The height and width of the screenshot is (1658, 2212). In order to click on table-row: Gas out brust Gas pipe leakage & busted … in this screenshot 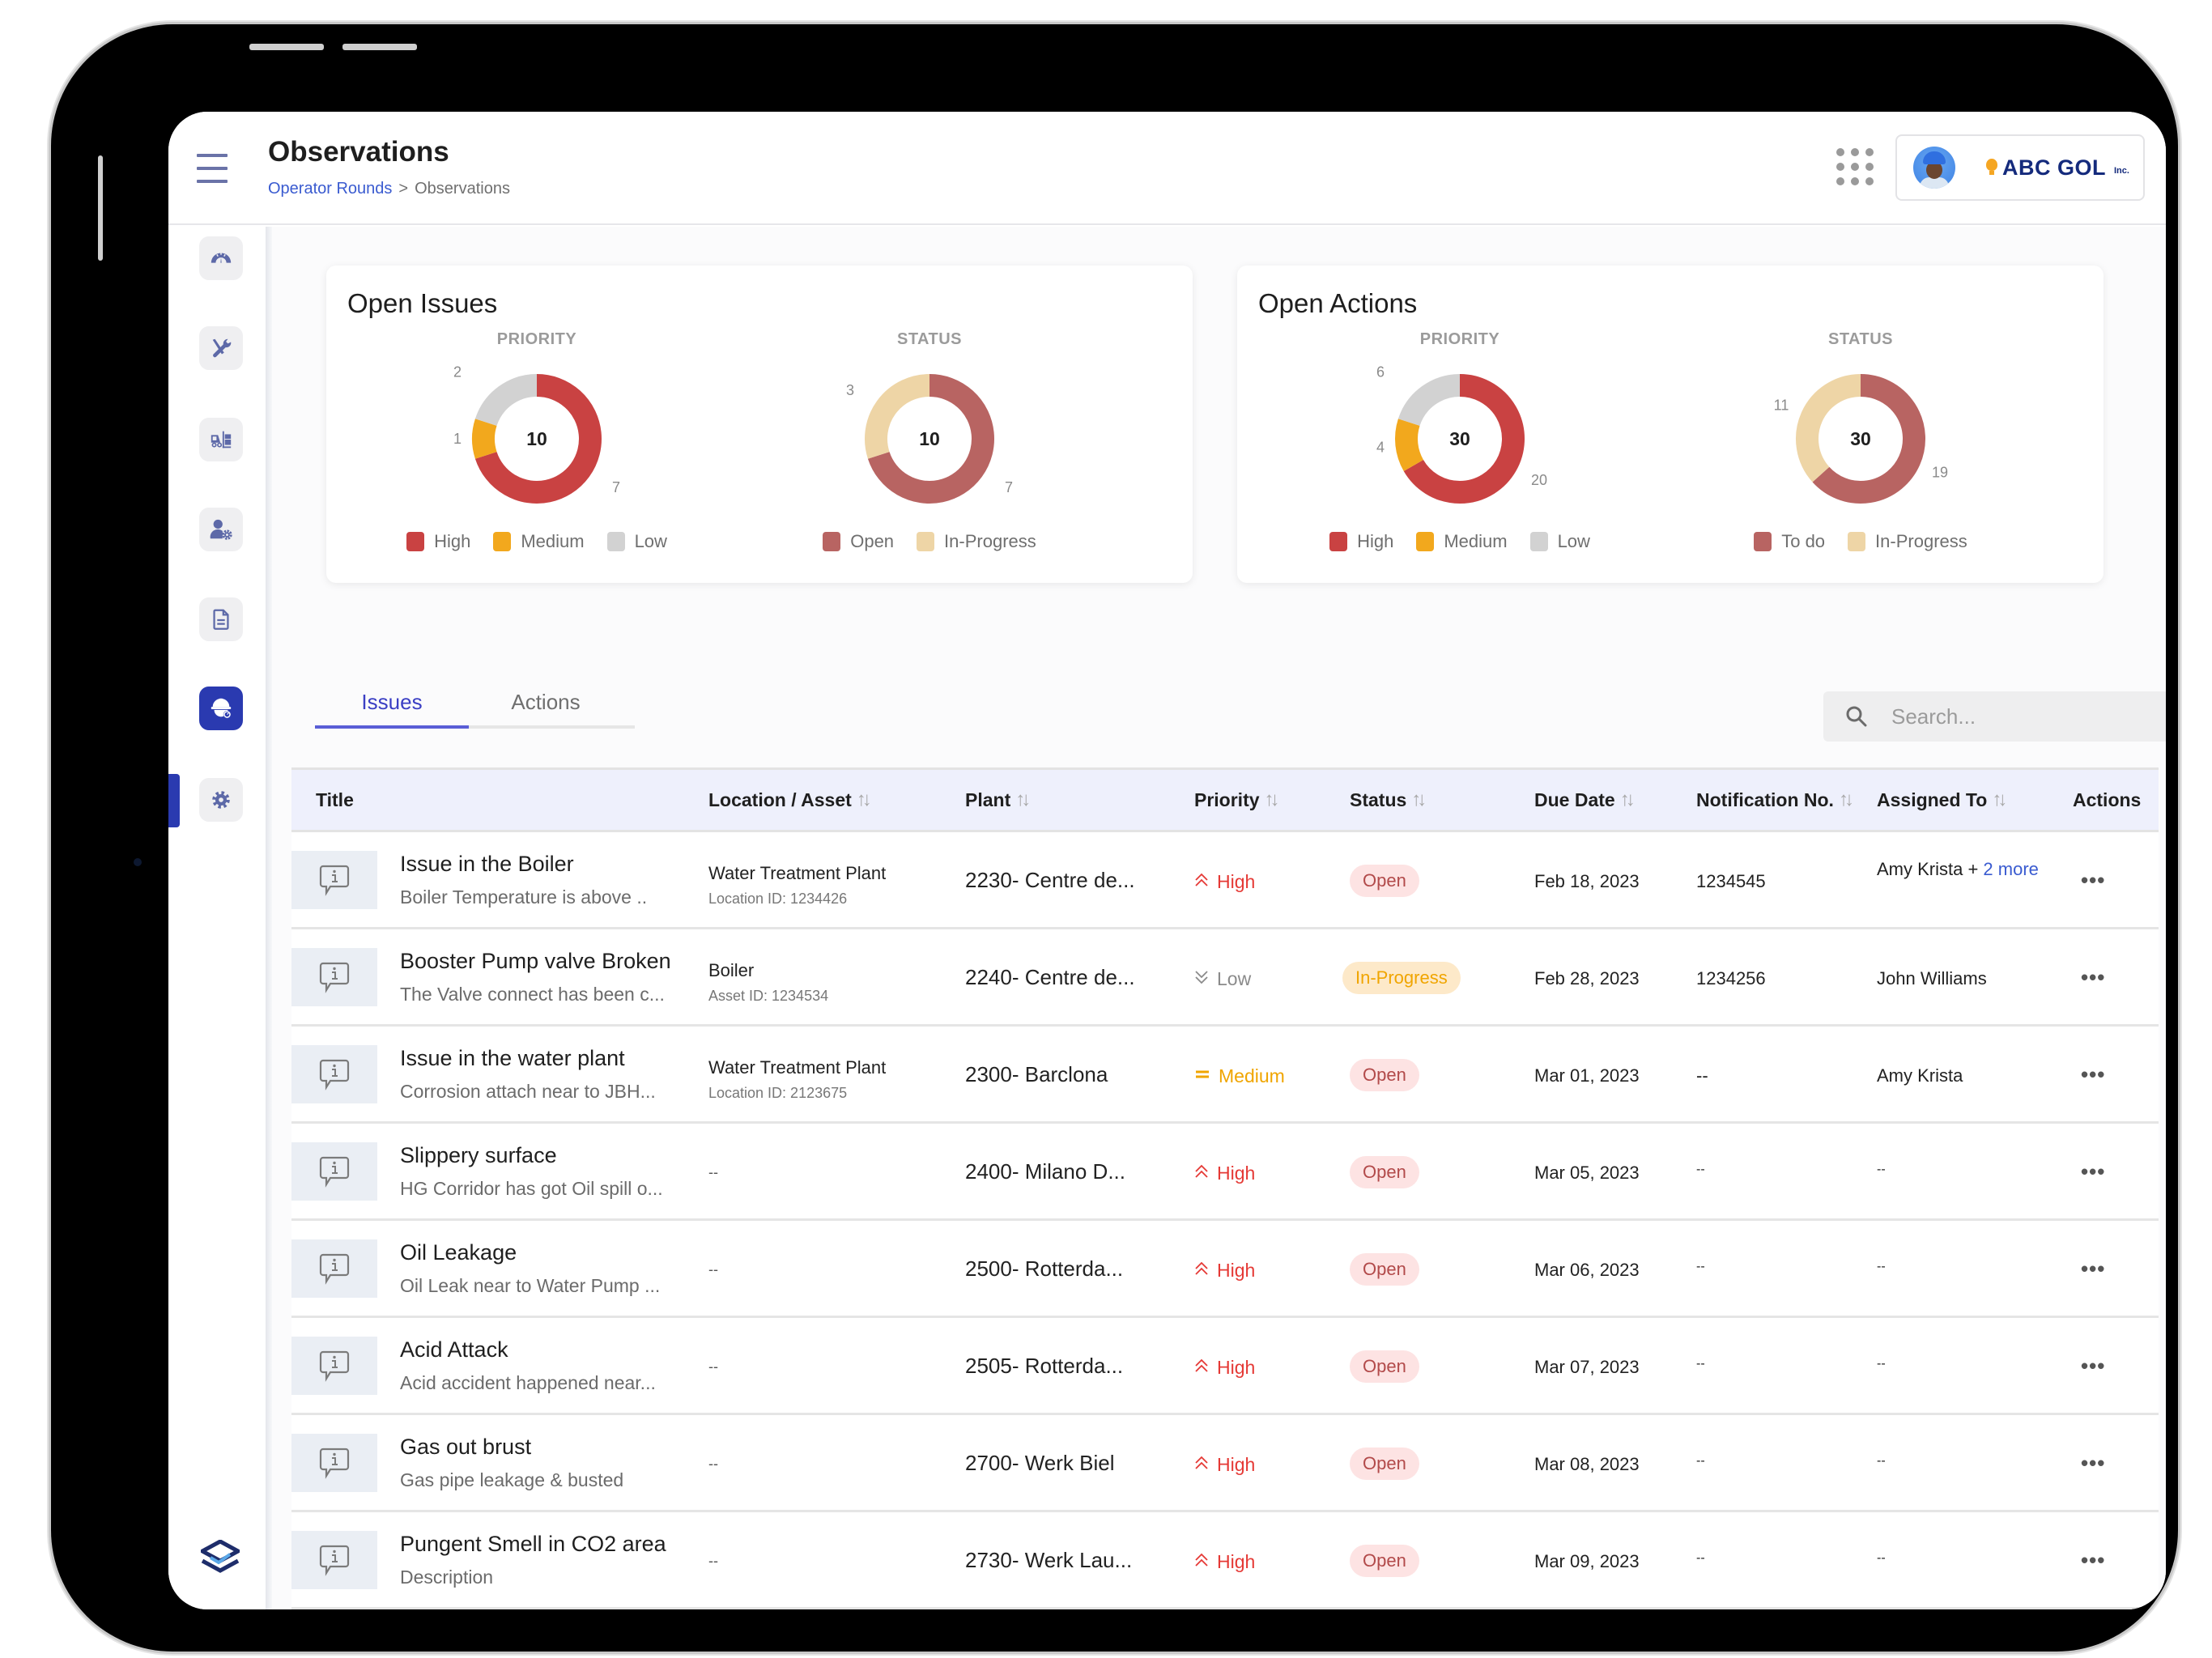, I will do `click(1225, 1463)`.